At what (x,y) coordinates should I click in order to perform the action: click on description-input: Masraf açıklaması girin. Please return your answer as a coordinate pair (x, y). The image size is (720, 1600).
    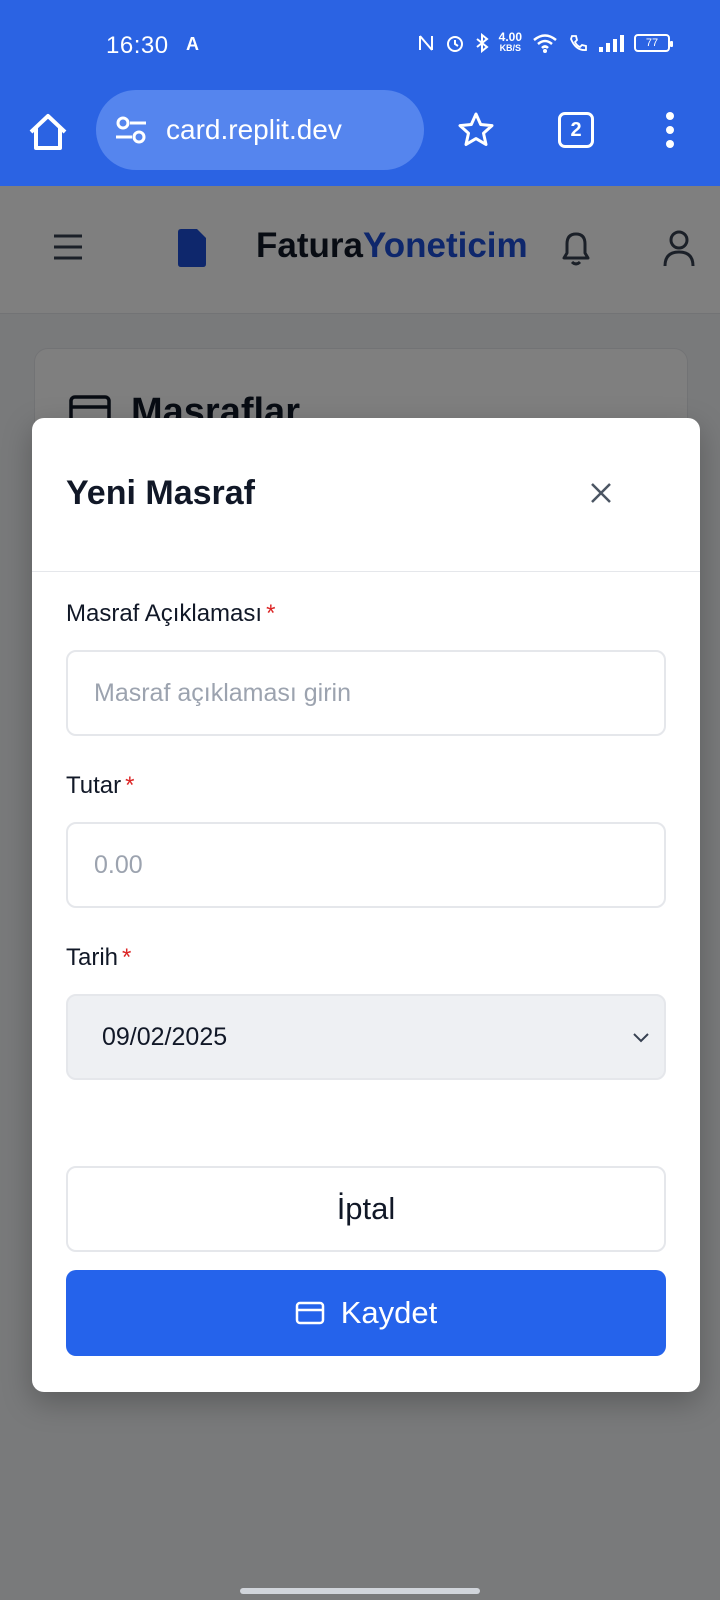
    Looking at the image, I should click on (366, 693).